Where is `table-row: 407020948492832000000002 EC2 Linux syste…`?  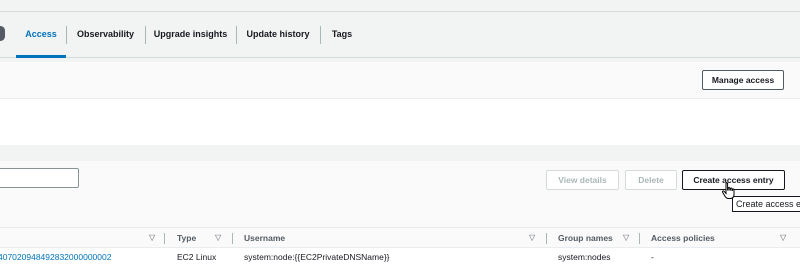
table-row: 407020948492832000000002 EC2 Linux syste… is located at coordinates (400, 256).